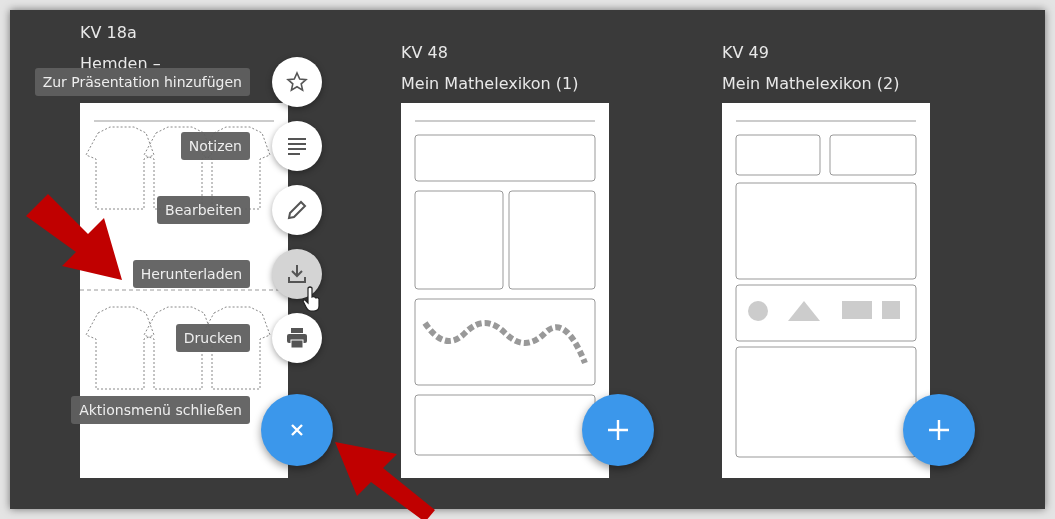 This screenshot has height=519, width=1055. What do you see at coordinates (142, 82) in the screenshot?
I see `menu-tooltip: Zur Präsentation hinzufügen` at bounding box center [142, 82].